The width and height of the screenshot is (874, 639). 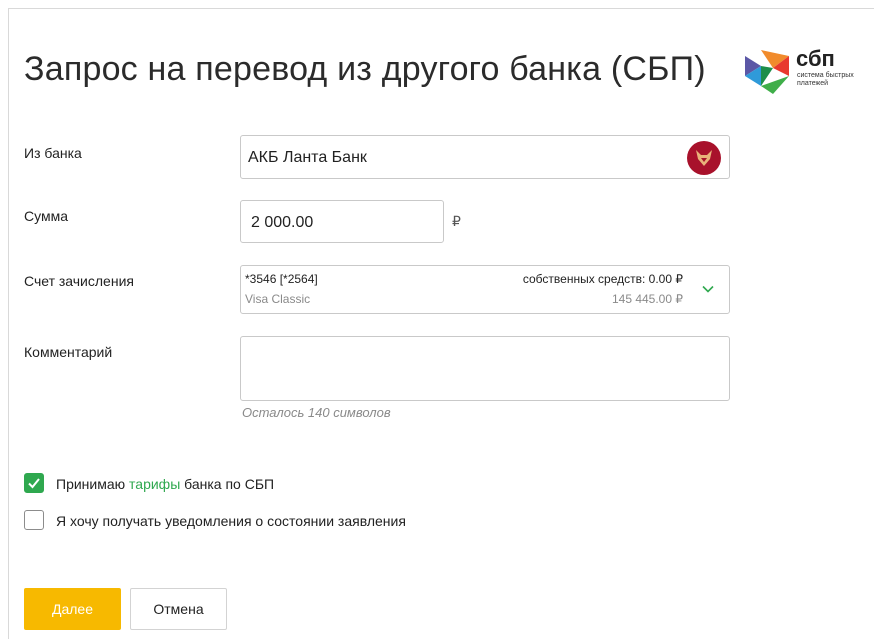 What do you see at coordinates (602, 279) in the screenshot?
I see `account-own-funds: собственных средств: 0.00 ₽` at bounding box center [602, 279].